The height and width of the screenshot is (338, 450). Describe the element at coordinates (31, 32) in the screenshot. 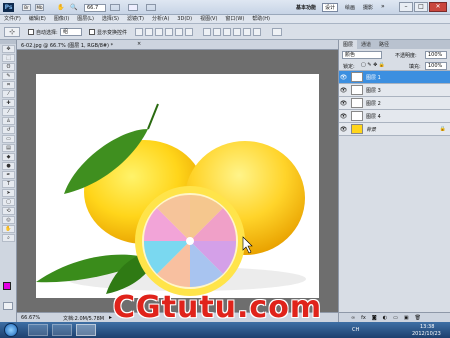

I see `auto-select-checkbox` at that location.